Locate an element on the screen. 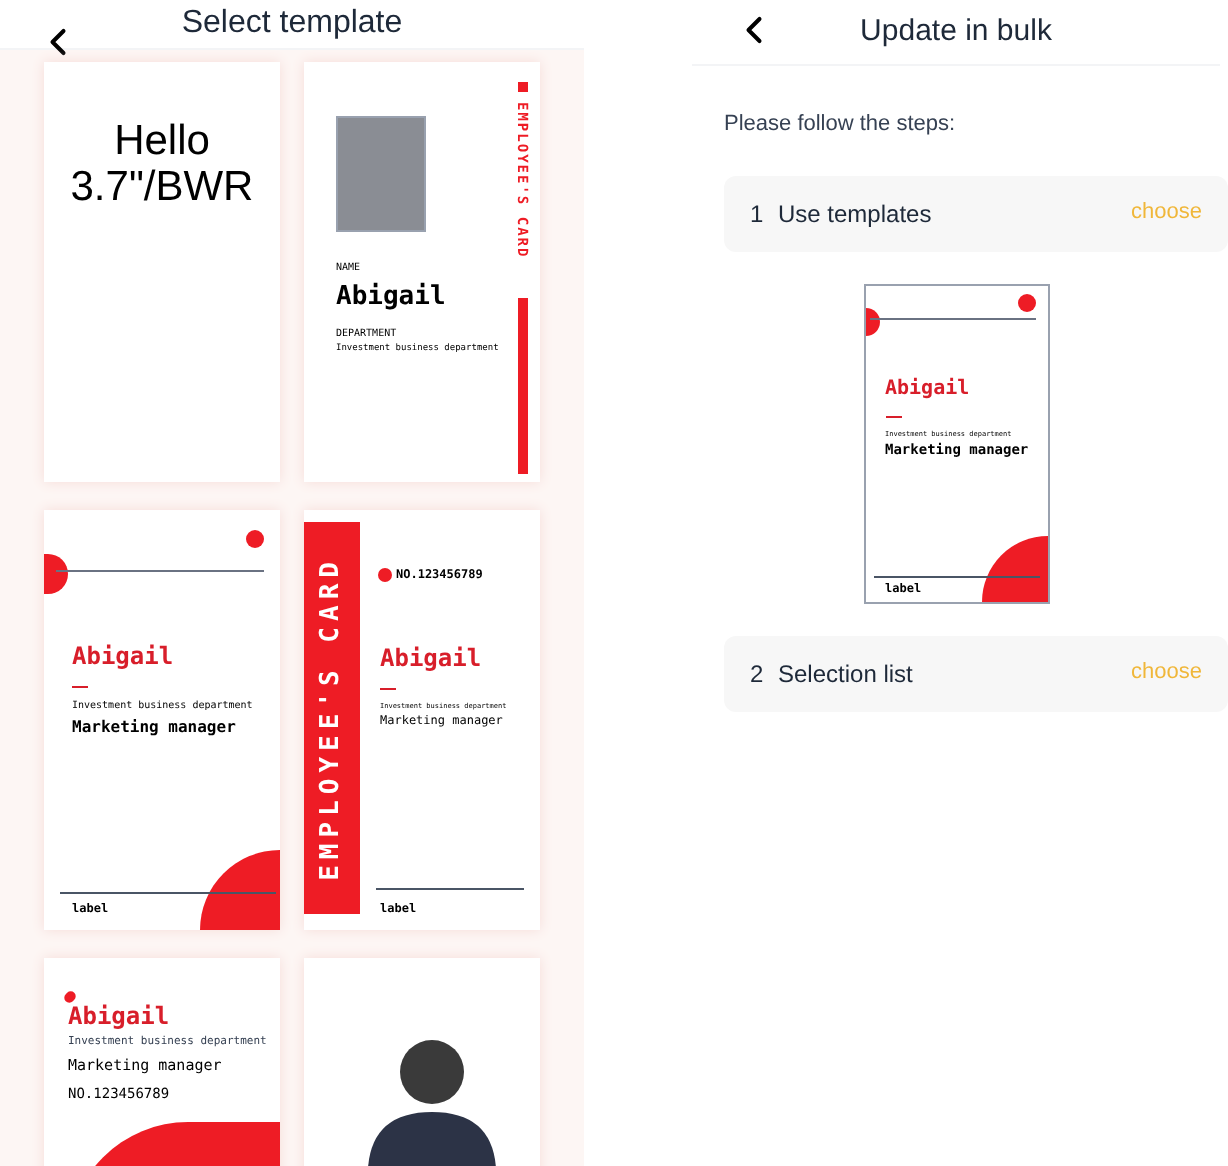 This screenshot has width=1228, height=1166. square-icon is located at coordinates (523, 87).